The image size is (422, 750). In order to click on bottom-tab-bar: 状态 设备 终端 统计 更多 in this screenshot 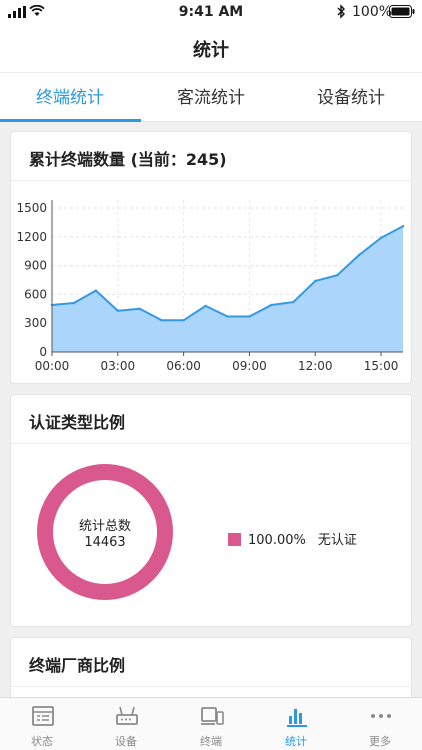, I will do `click(211, 723)`.